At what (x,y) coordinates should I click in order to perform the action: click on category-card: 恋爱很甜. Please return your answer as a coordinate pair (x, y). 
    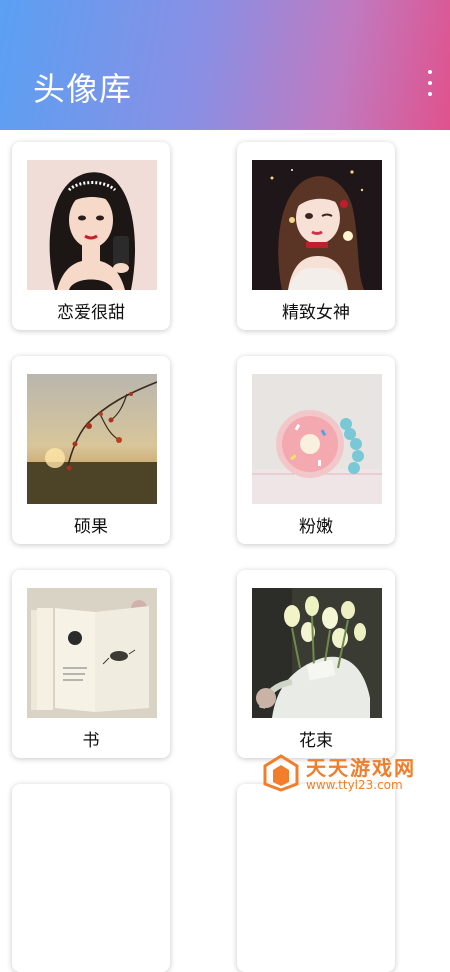
    Looking at the image, I should click on (91, 236).